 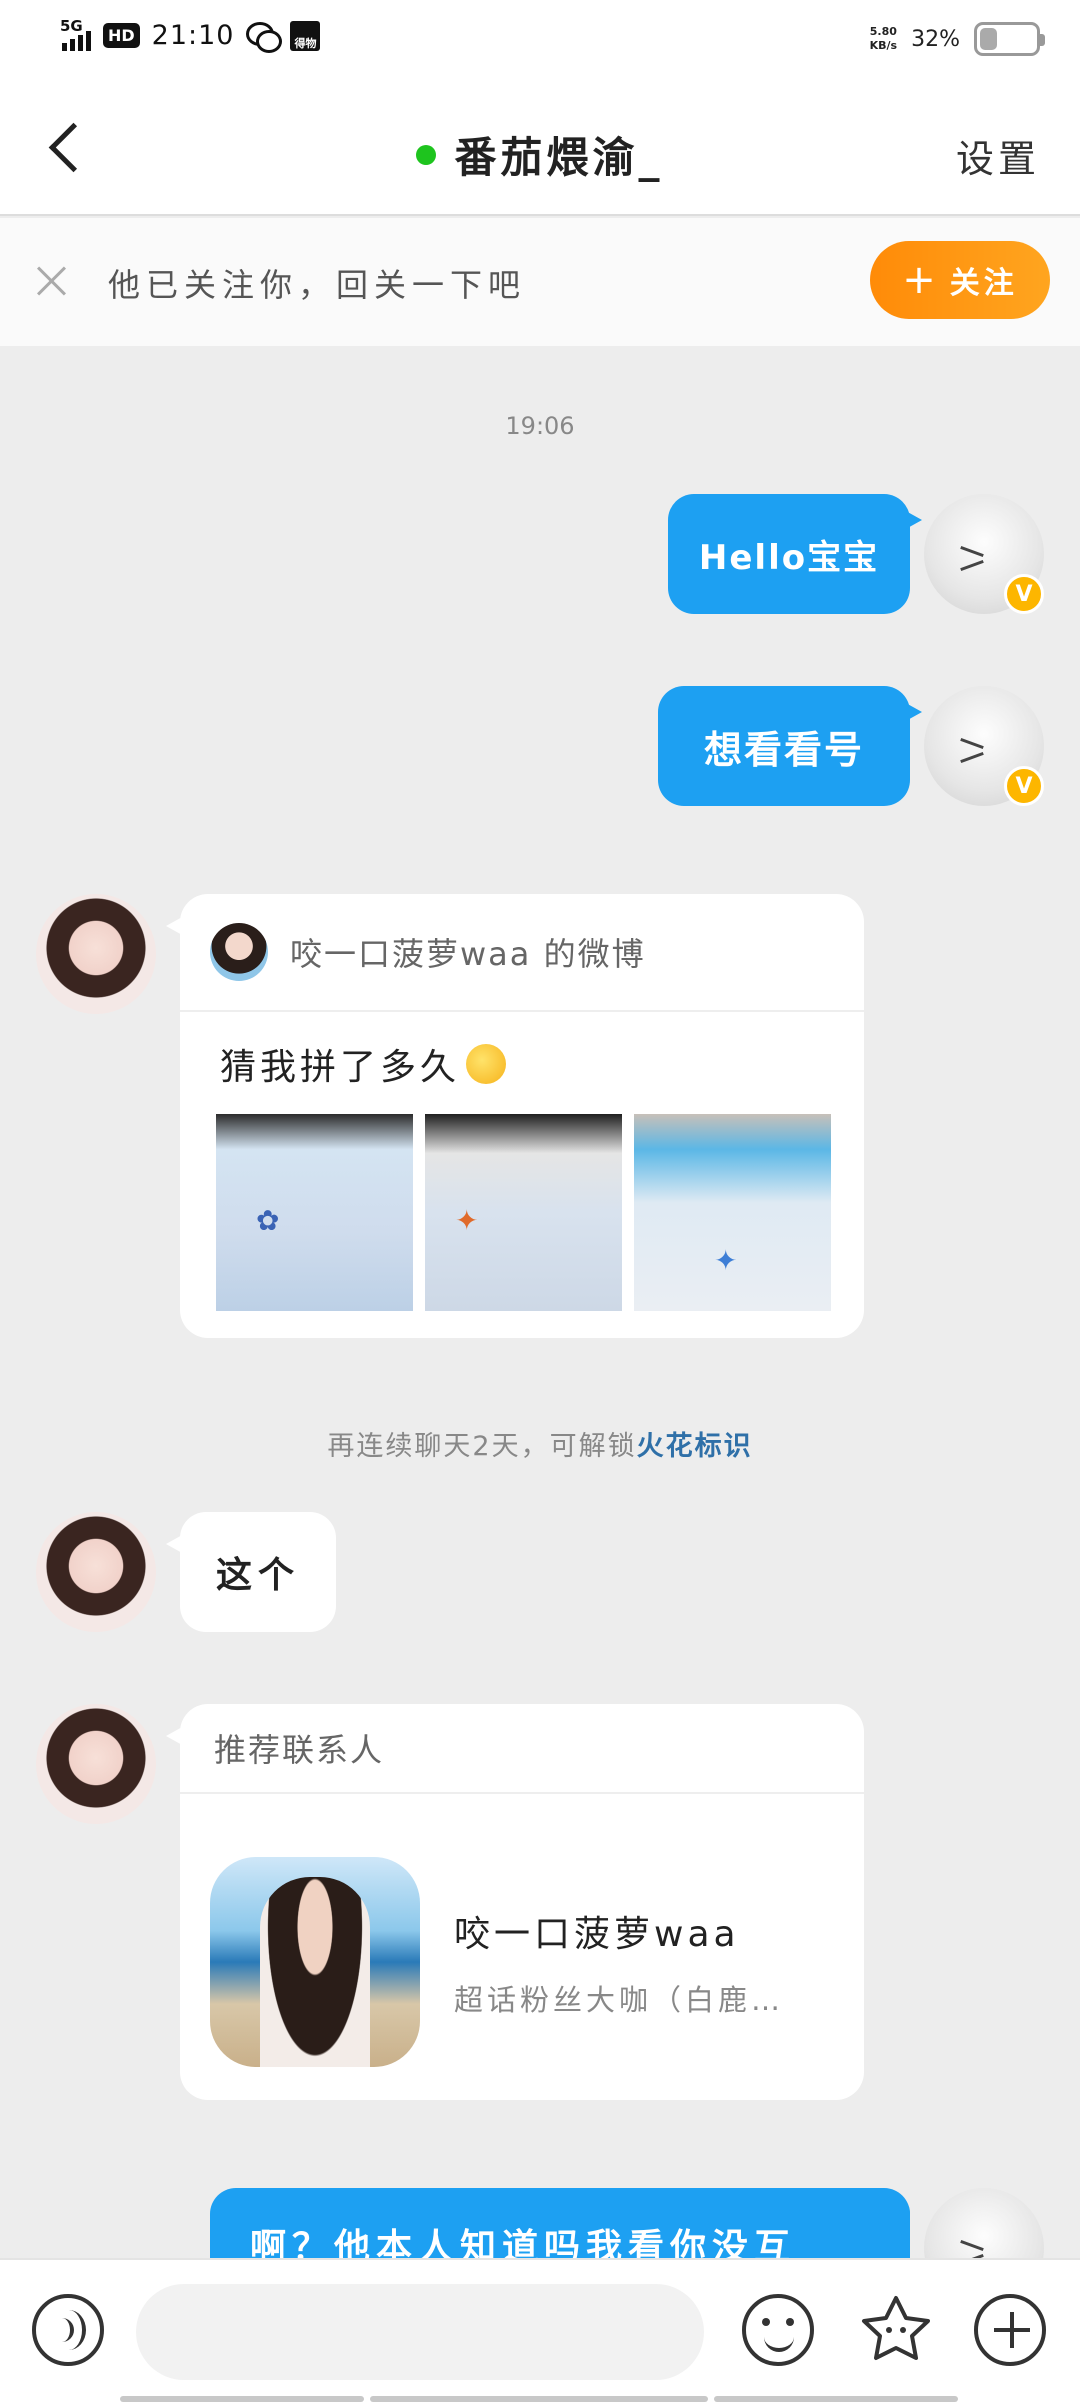 I want to click on sticker-button, so click(x=896, y=2330).